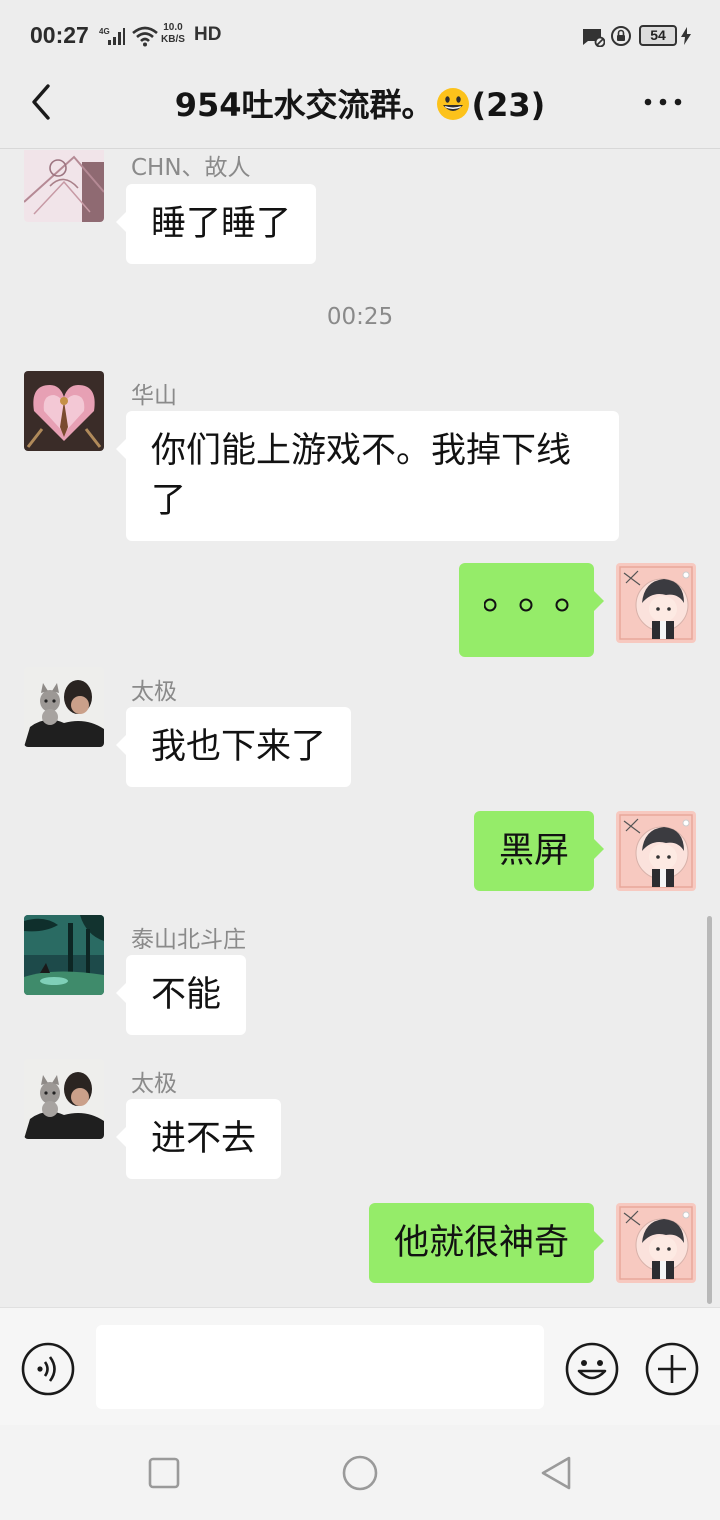  What do you see at coordinates (658, 35) in the screenshot?
I see `battery-indicator: 54` at bounding box center [658, 35].